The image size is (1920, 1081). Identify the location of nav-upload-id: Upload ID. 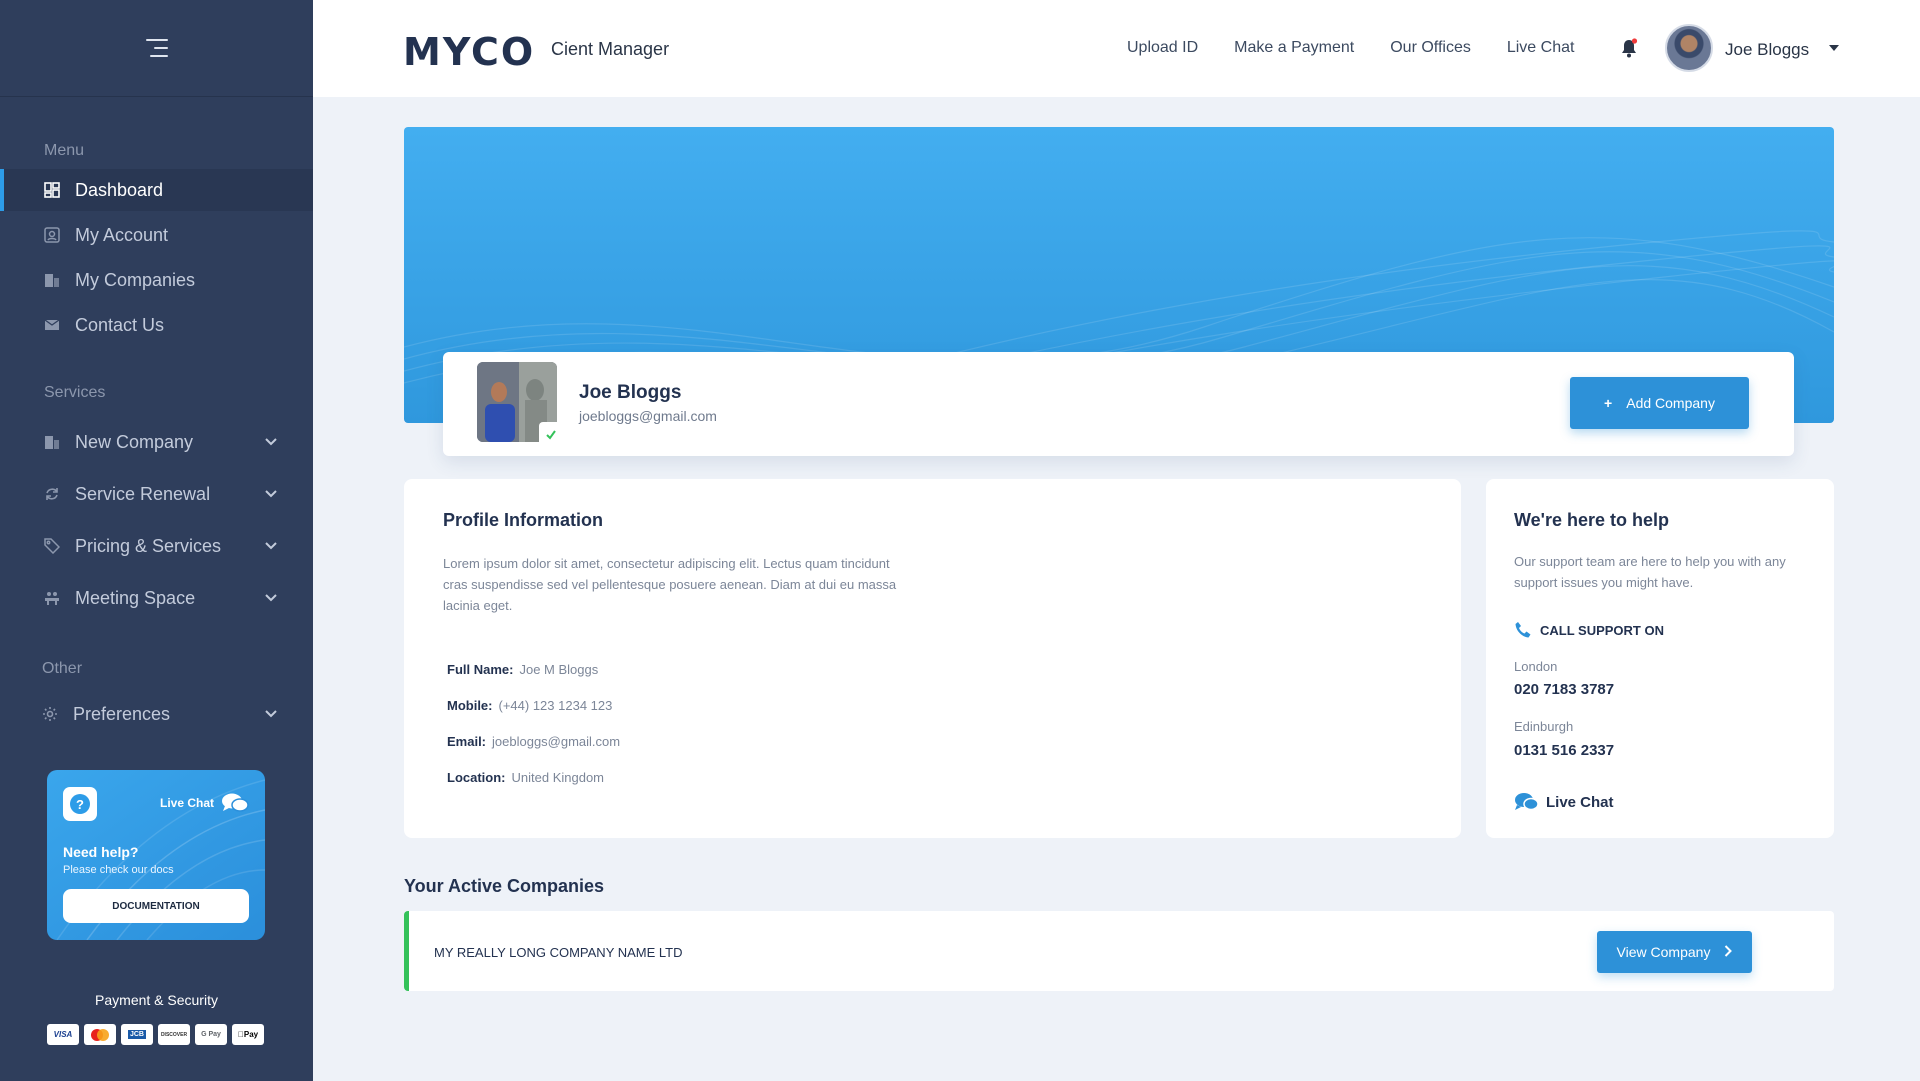
(1162, 48).